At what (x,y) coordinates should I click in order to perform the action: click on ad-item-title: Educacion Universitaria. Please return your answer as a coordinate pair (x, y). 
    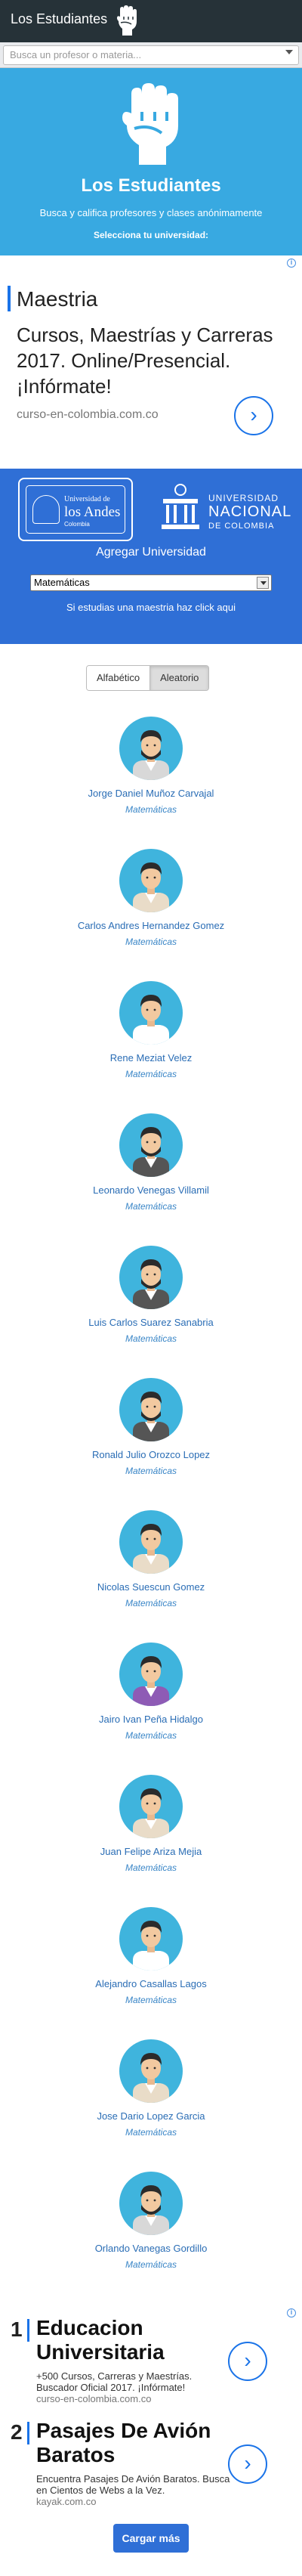
    Looking at the image, I should click on (127, 2340).